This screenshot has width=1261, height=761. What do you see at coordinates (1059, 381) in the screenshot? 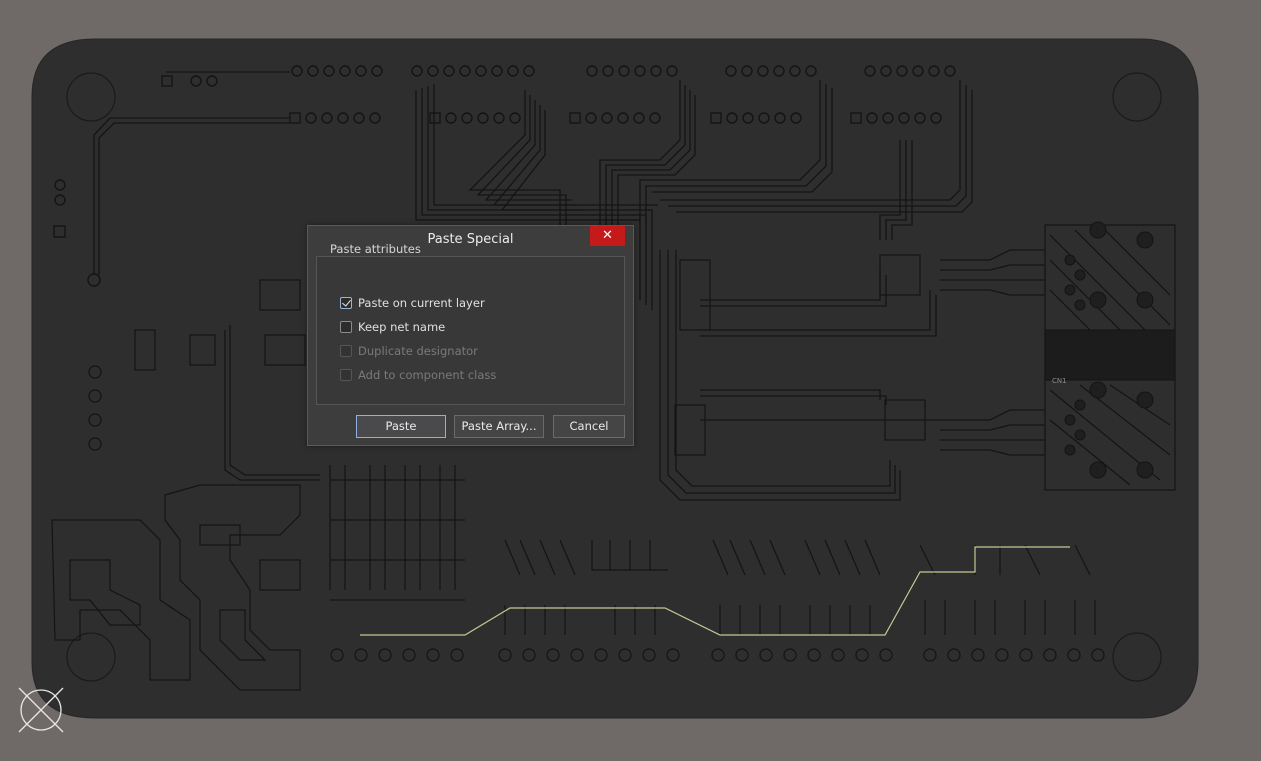
I see `silkscreen-label-cn1: CN1` at bounding box center [1059, 381].